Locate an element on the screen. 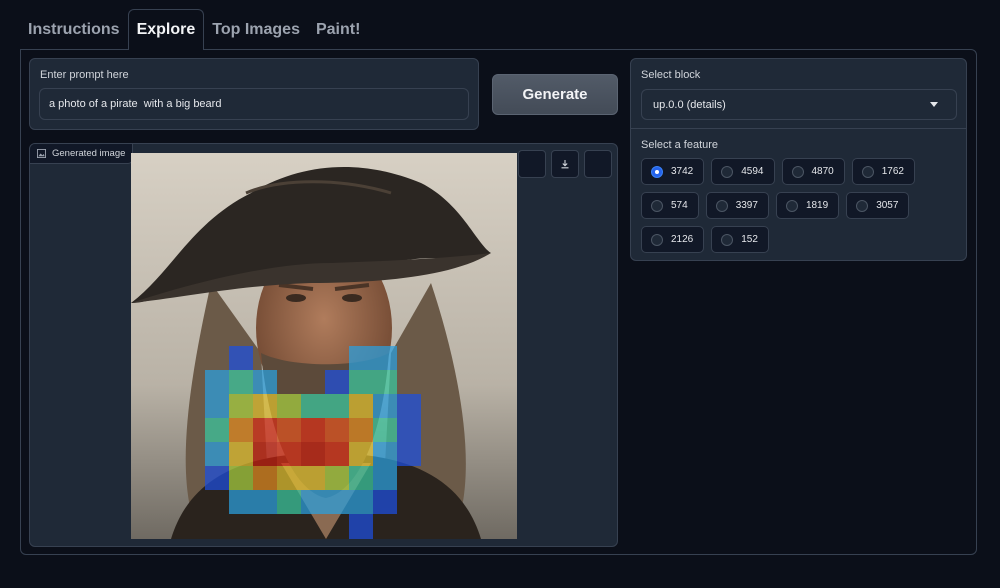  generate-button: Generate is located at coordinates (555, 94).